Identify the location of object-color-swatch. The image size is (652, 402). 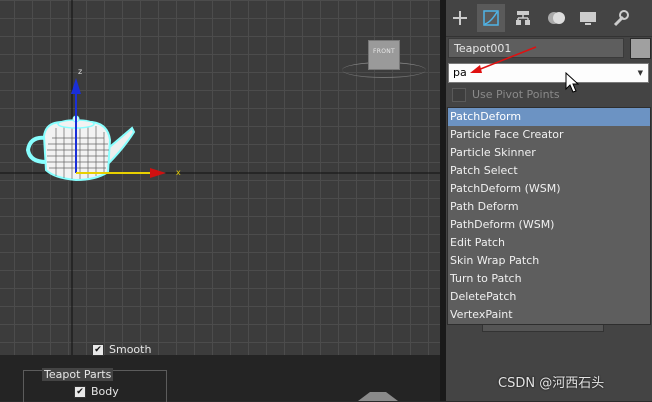
(640, 48).